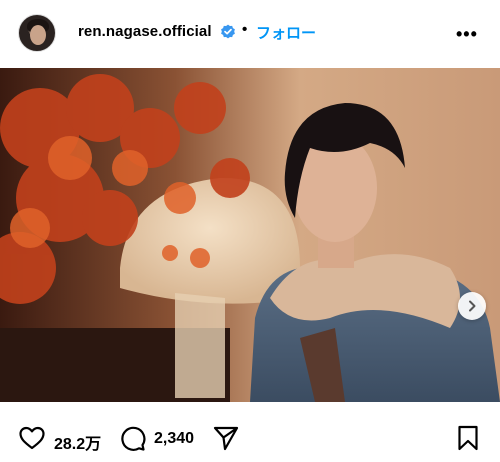  I want to click on post-header: ren.nagase.official • フォロー •••, so click(250, 33).